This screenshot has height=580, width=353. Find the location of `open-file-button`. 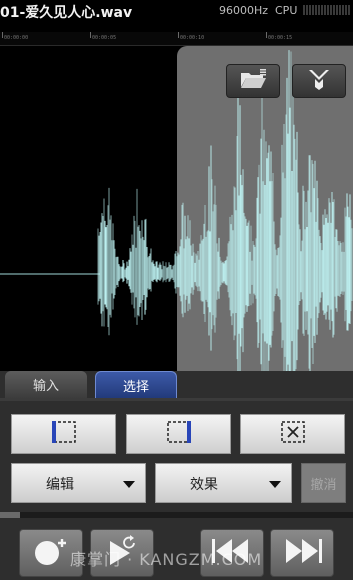

open-file-button is located at coordinates (253, 81).